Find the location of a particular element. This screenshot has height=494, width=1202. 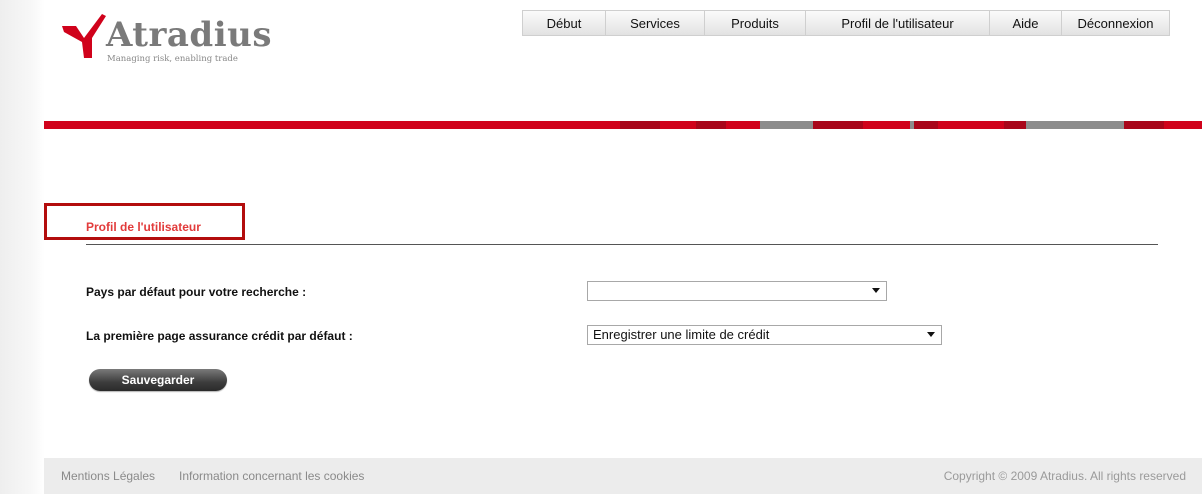

save-button: Sauvegarder is located at coordinates (158, 380).